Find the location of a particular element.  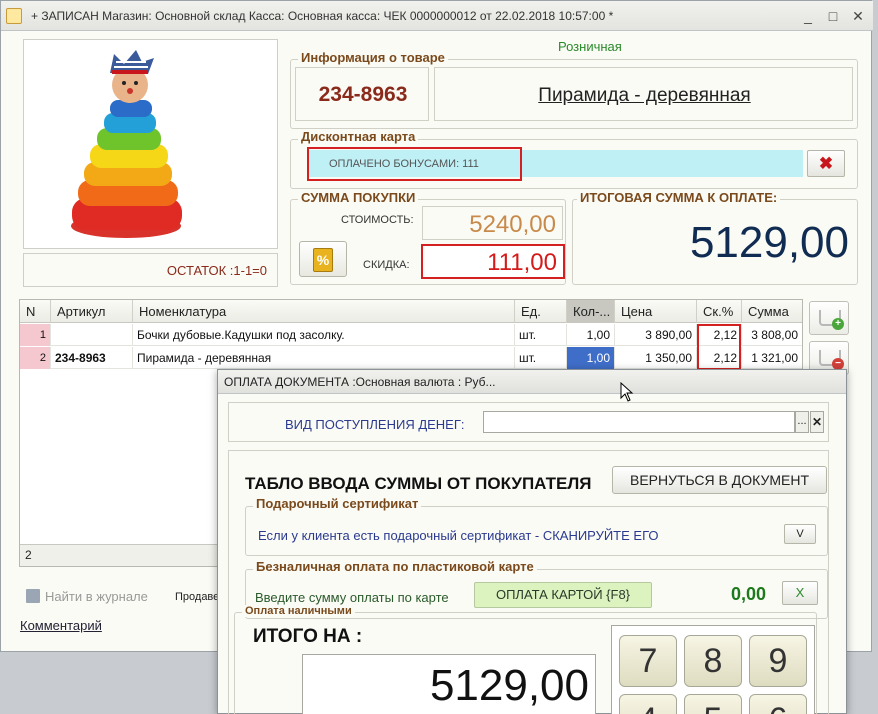

row-sum: 1 321,00 is located at coordinates (774, 358).